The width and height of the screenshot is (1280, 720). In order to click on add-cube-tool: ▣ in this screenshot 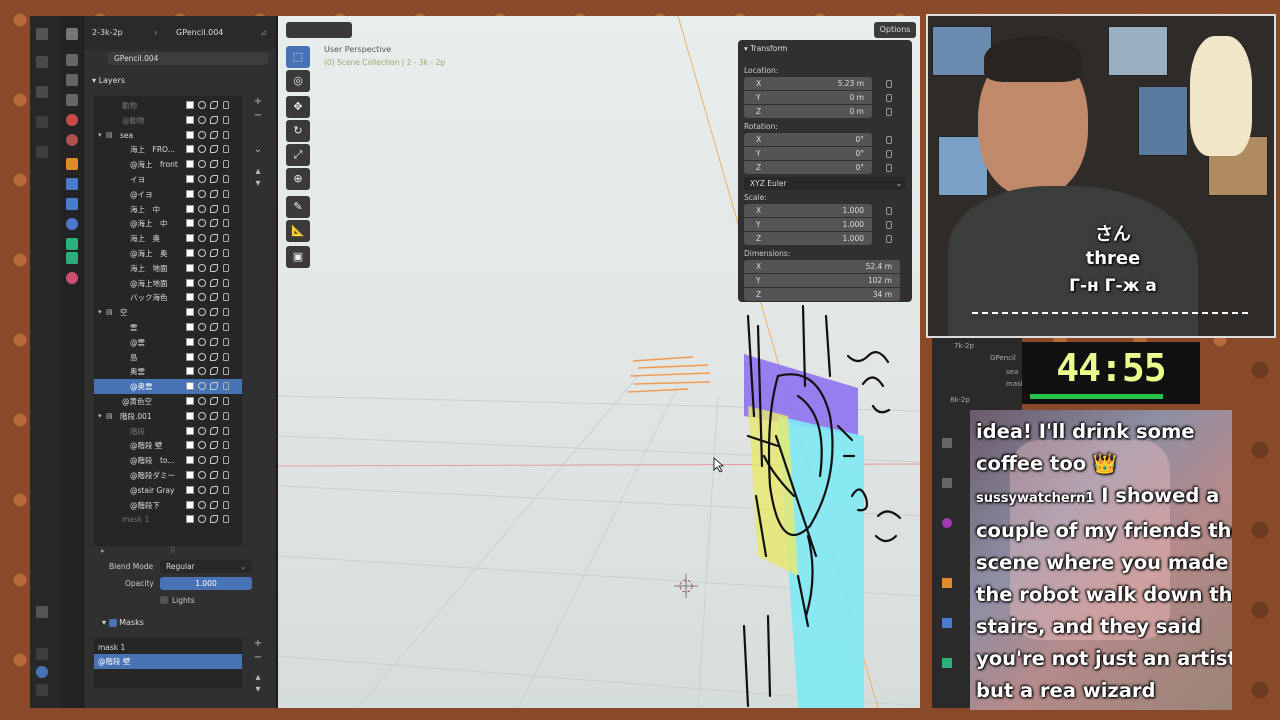, I will do `click(298, 257)`.